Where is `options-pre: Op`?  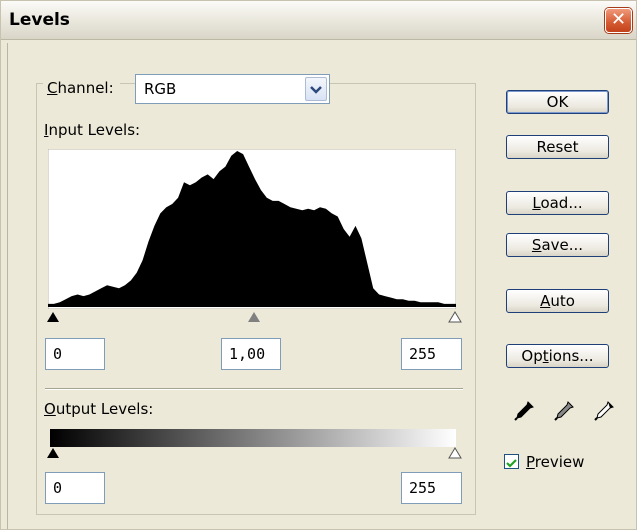 options-pre: Op is located at coordinates (532, 356).